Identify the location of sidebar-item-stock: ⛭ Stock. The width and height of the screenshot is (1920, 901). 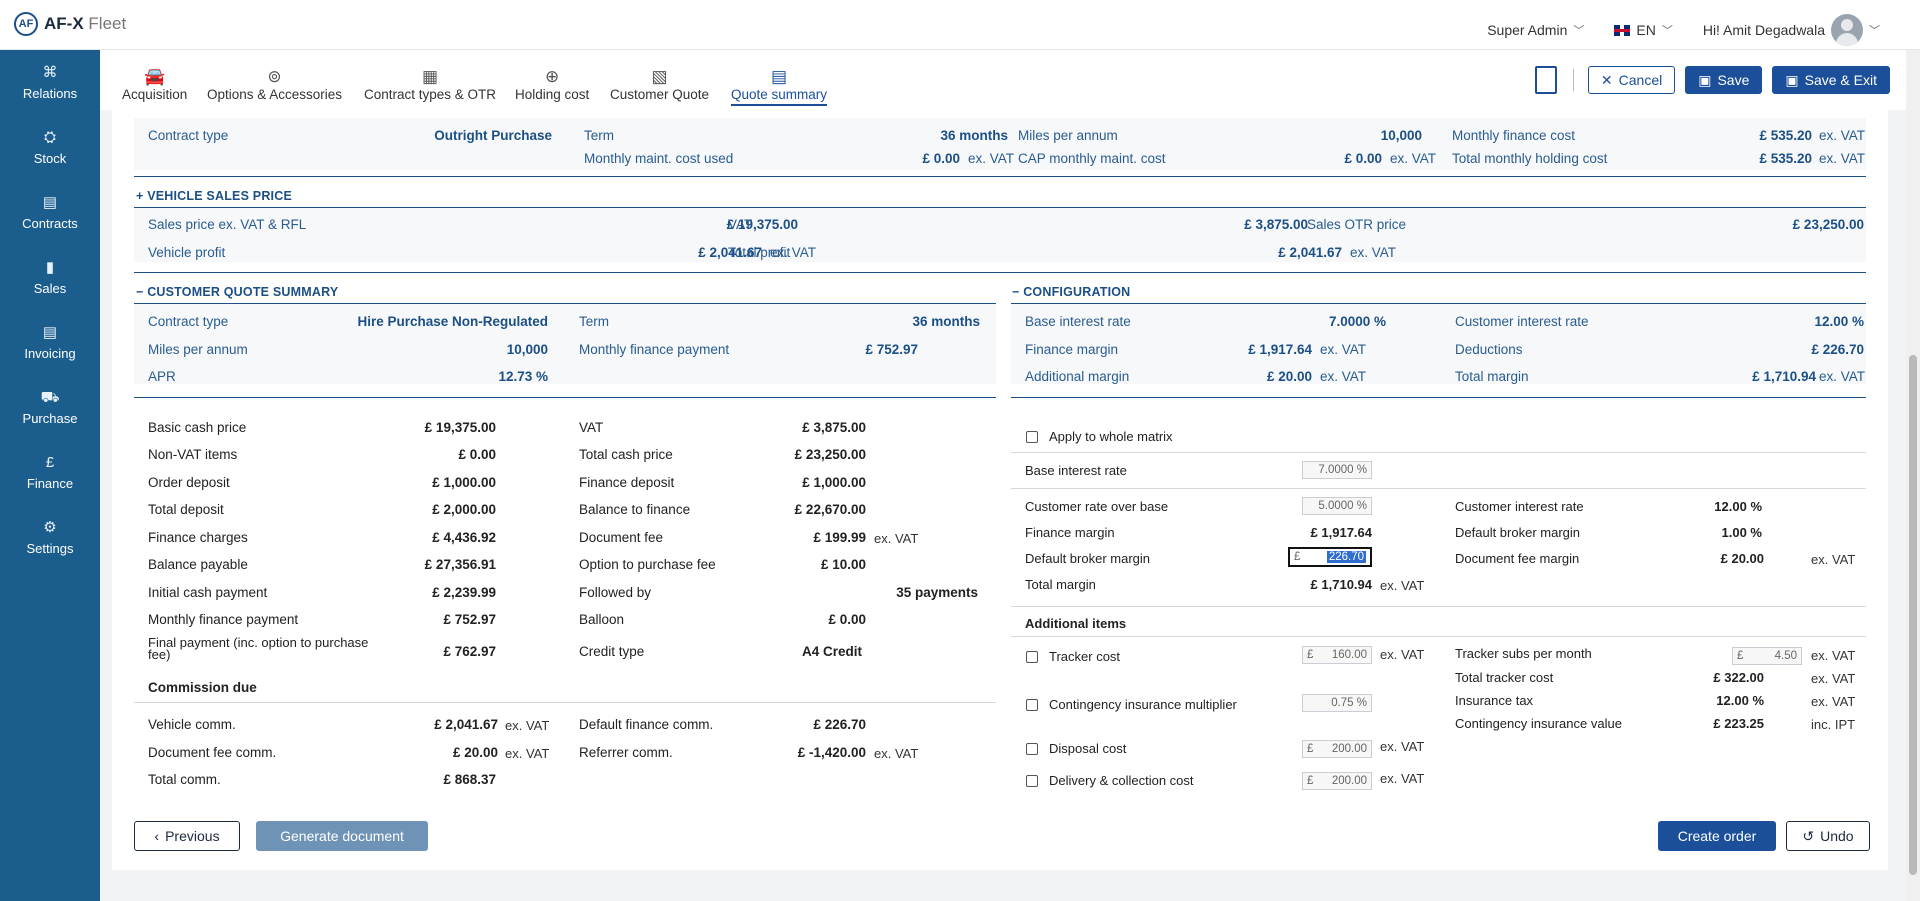
(50, 147).